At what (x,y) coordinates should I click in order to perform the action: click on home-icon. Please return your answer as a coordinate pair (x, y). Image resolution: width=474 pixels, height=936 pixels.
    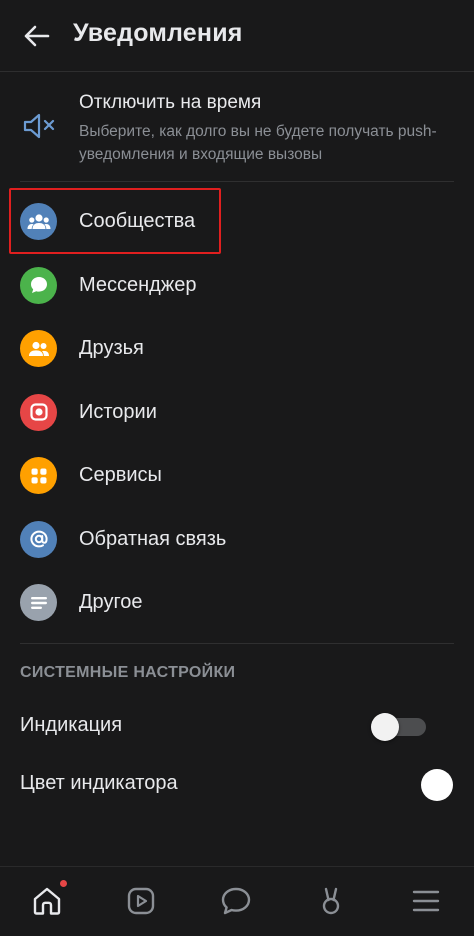
    Looking at the image, I should click on (47, 901).